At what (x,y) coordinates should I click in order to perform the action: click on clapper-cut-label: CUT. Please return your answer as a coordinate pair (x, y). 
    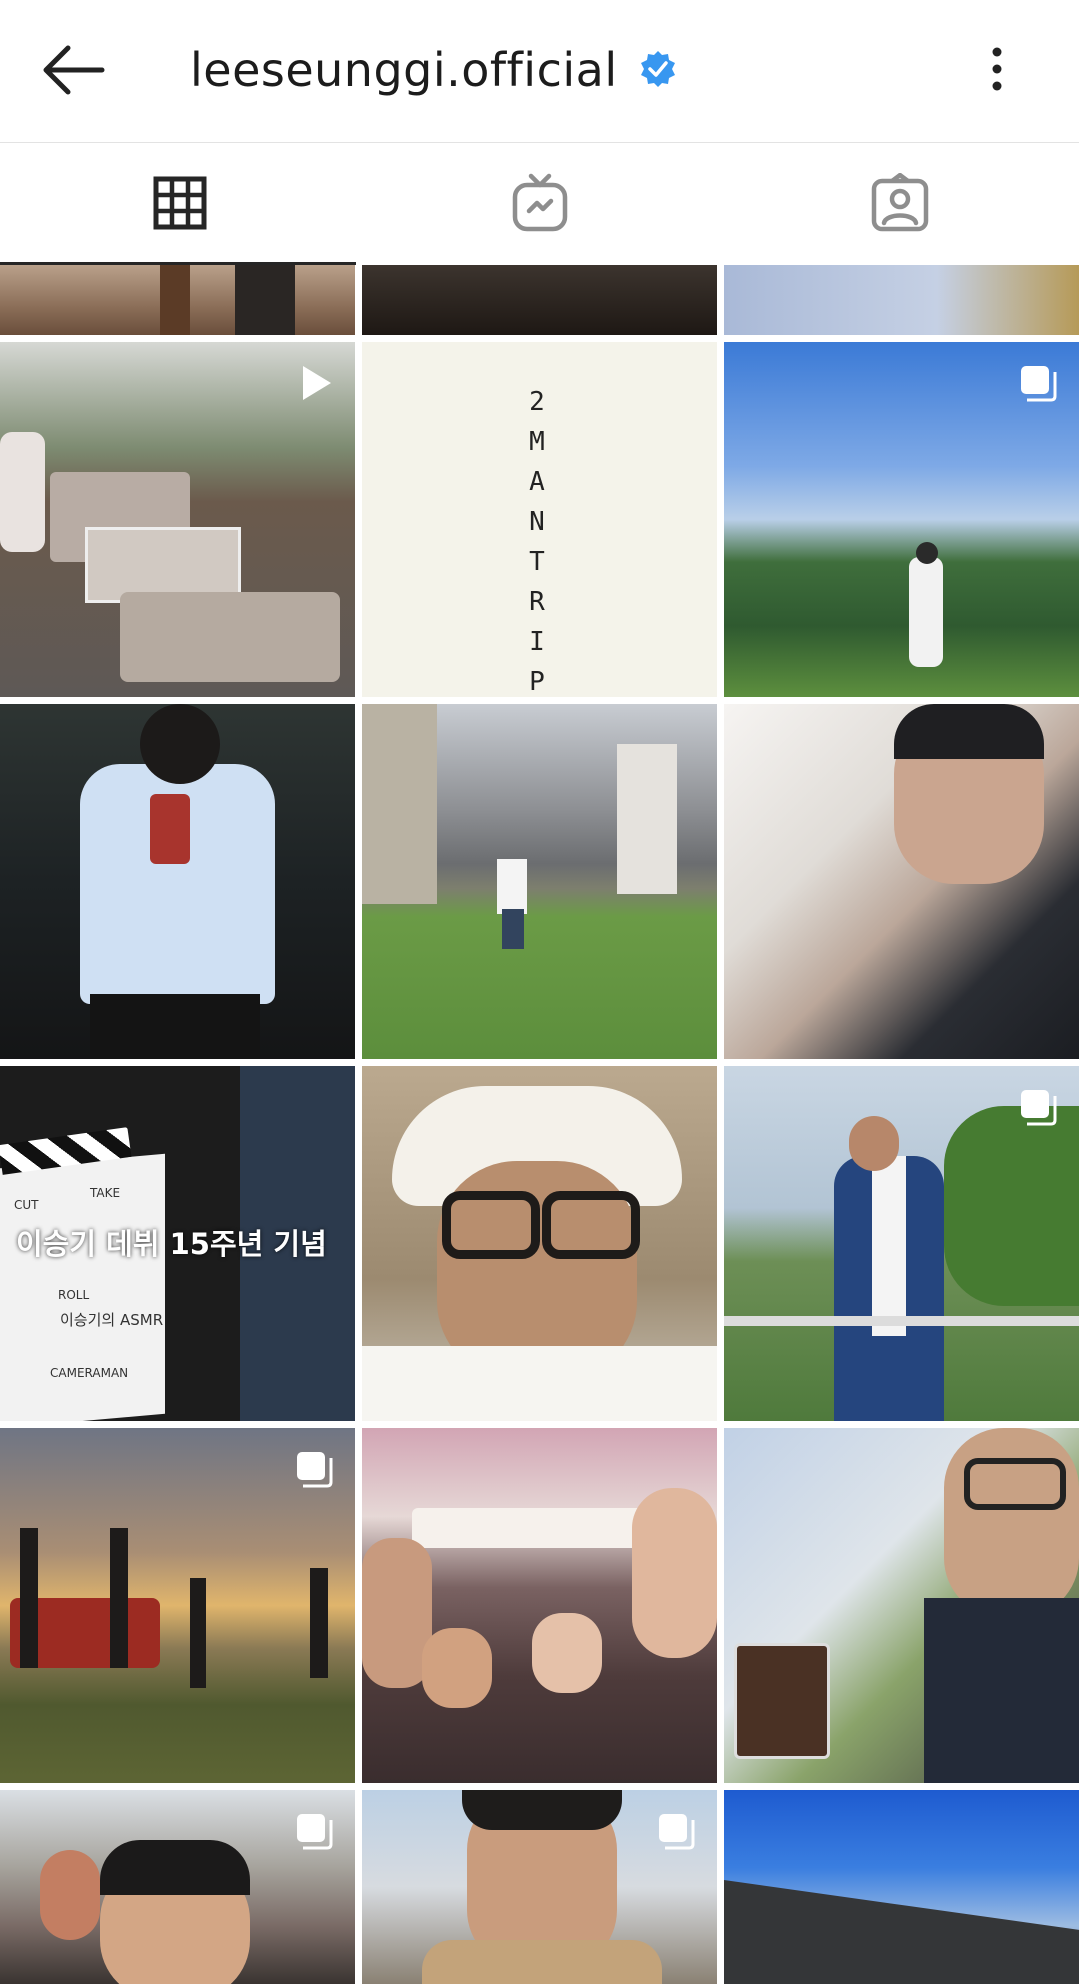
    Looking at the image, I should click on (26, 1205).